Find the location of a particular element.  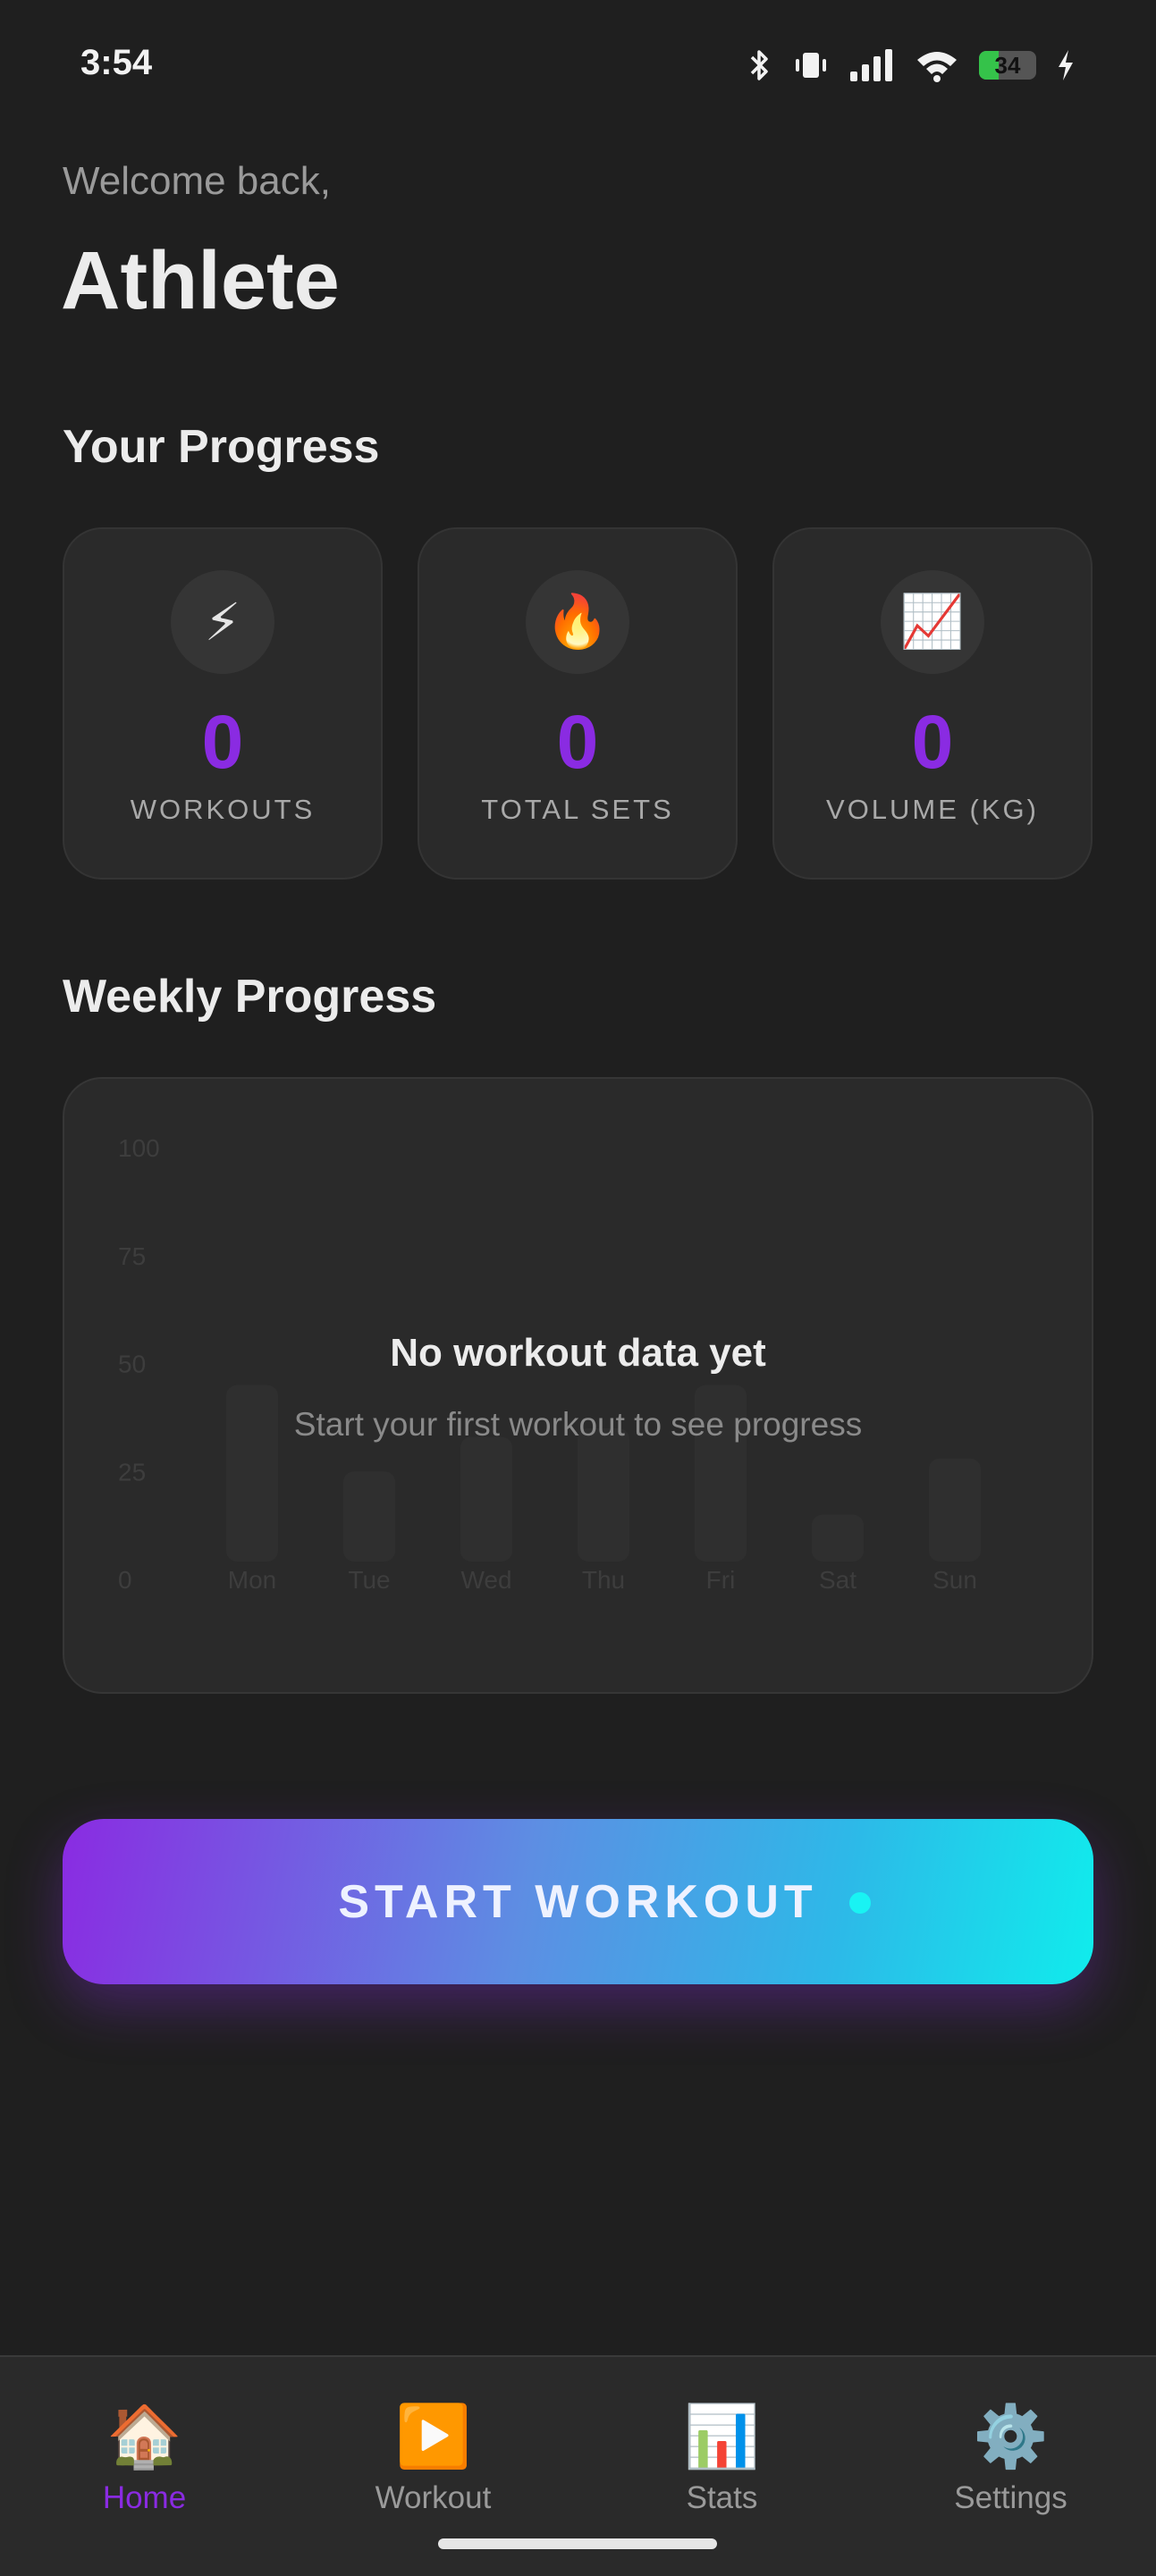

fire-icon: 🔥 is located at coordinates (577, 622).